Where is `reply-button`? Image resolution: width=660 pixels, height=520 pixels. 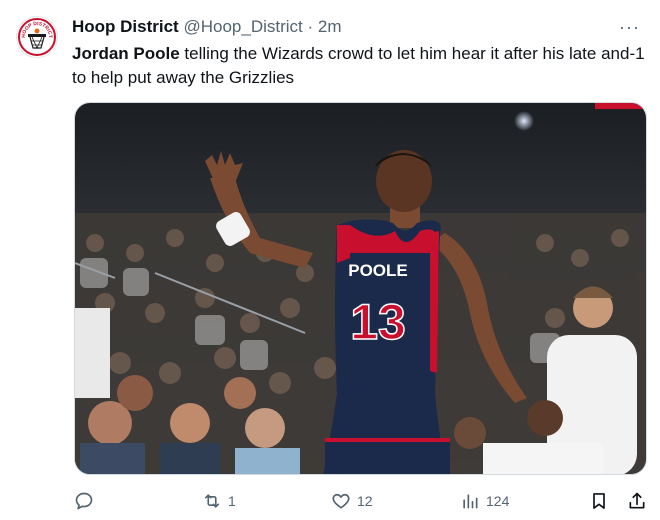 reply-button is located at coordinates (84, 501).